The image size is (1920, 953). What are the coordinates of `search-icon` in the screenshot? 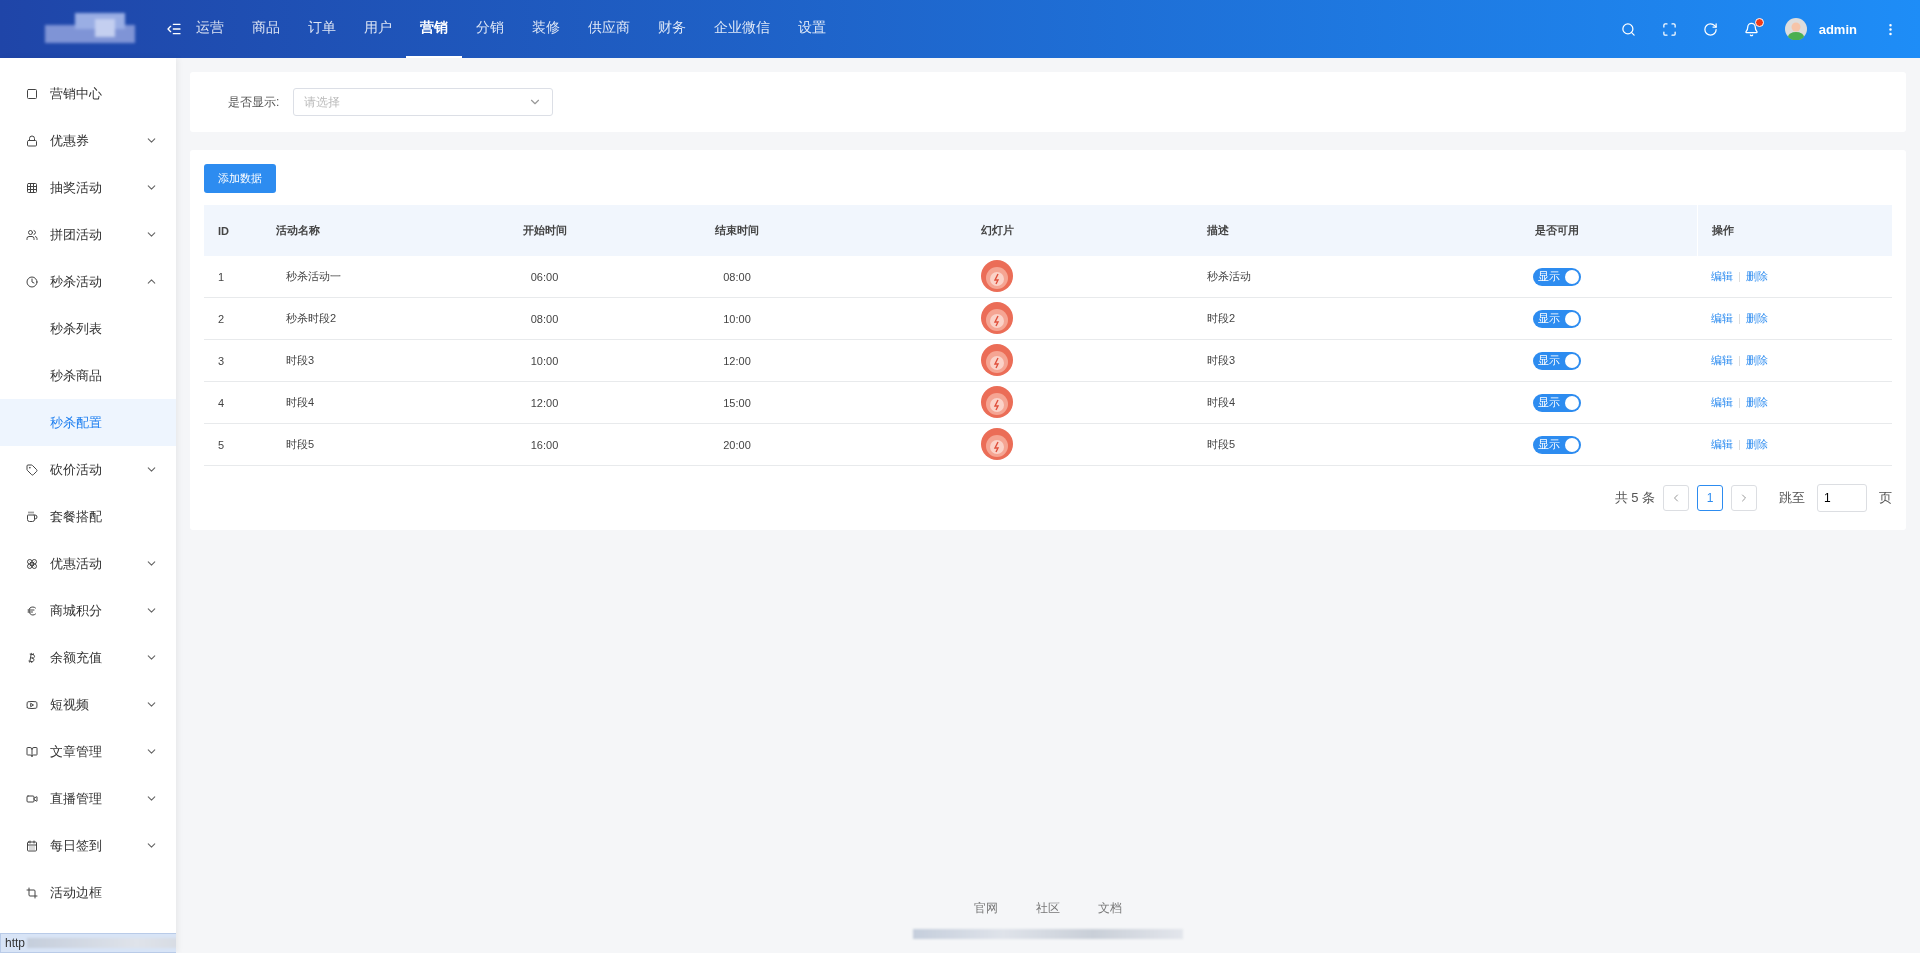 It's located at (1628, 29).